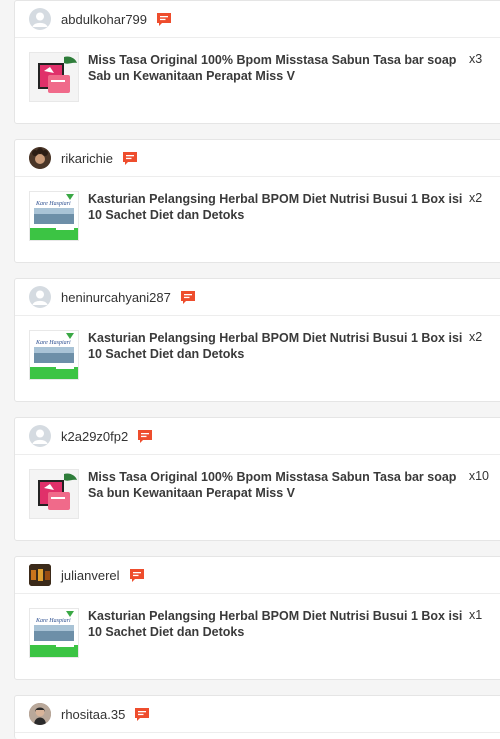  What do you see at coordinates (90, 575) in the screenshot?
I see `buyer-username: julianverel` at bounding box center [90, 575].